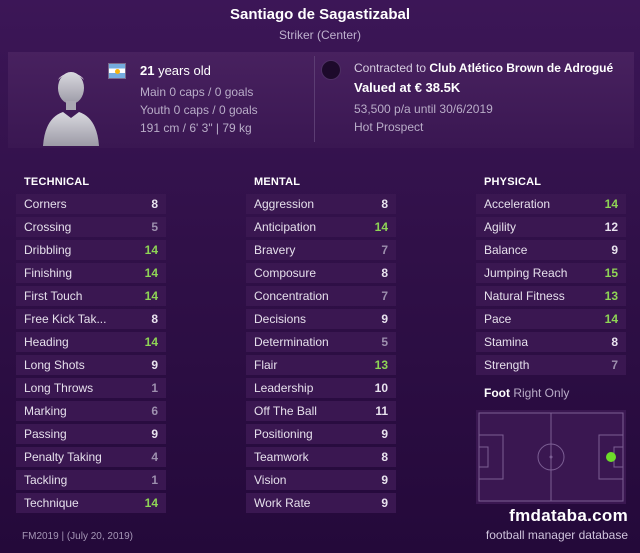 The height and width of the screenshot is (553, 640). I want to click on technical-attribute-row: Heading 14, so click(91, 342).